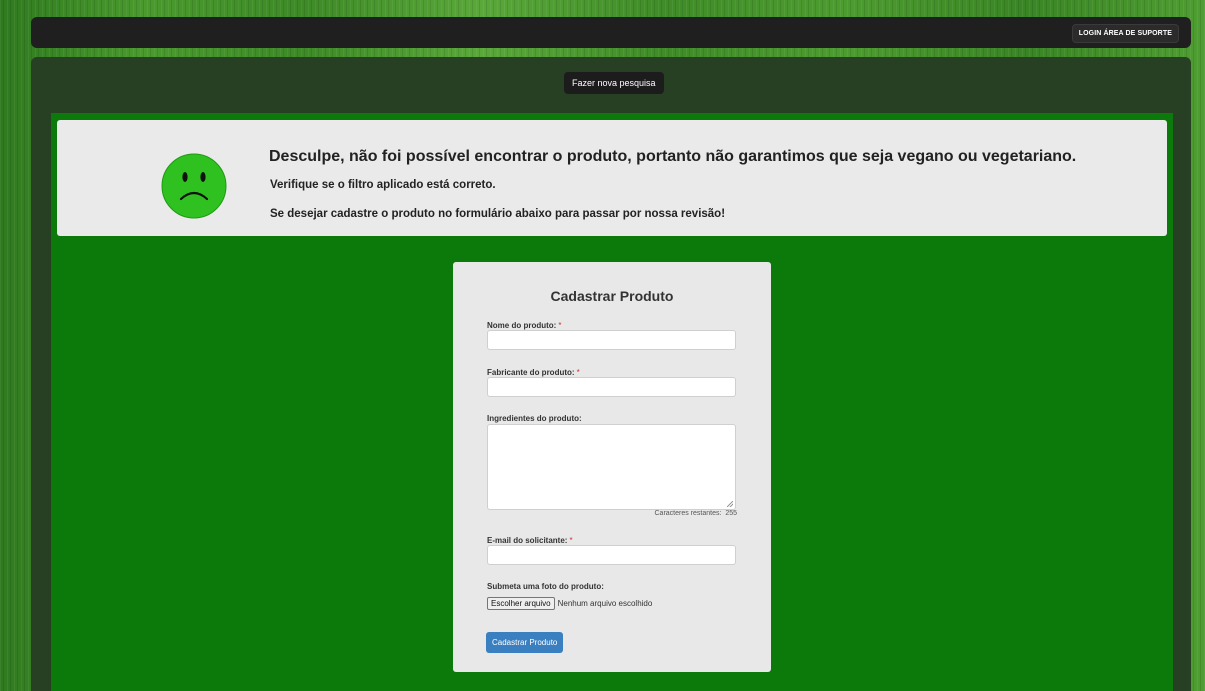 The height and width of the screenshot is (691, 1205). What do you see at coordinates (611, 555) in the screenshot?
I see `email-input` at bounding box center [611, 555].